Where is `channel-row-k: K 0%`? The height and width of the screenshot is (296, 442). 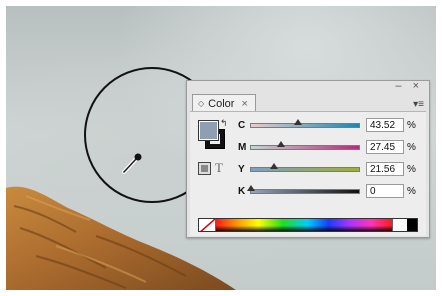
channel-row-k: K 0% is located at coordinates (327, 191).